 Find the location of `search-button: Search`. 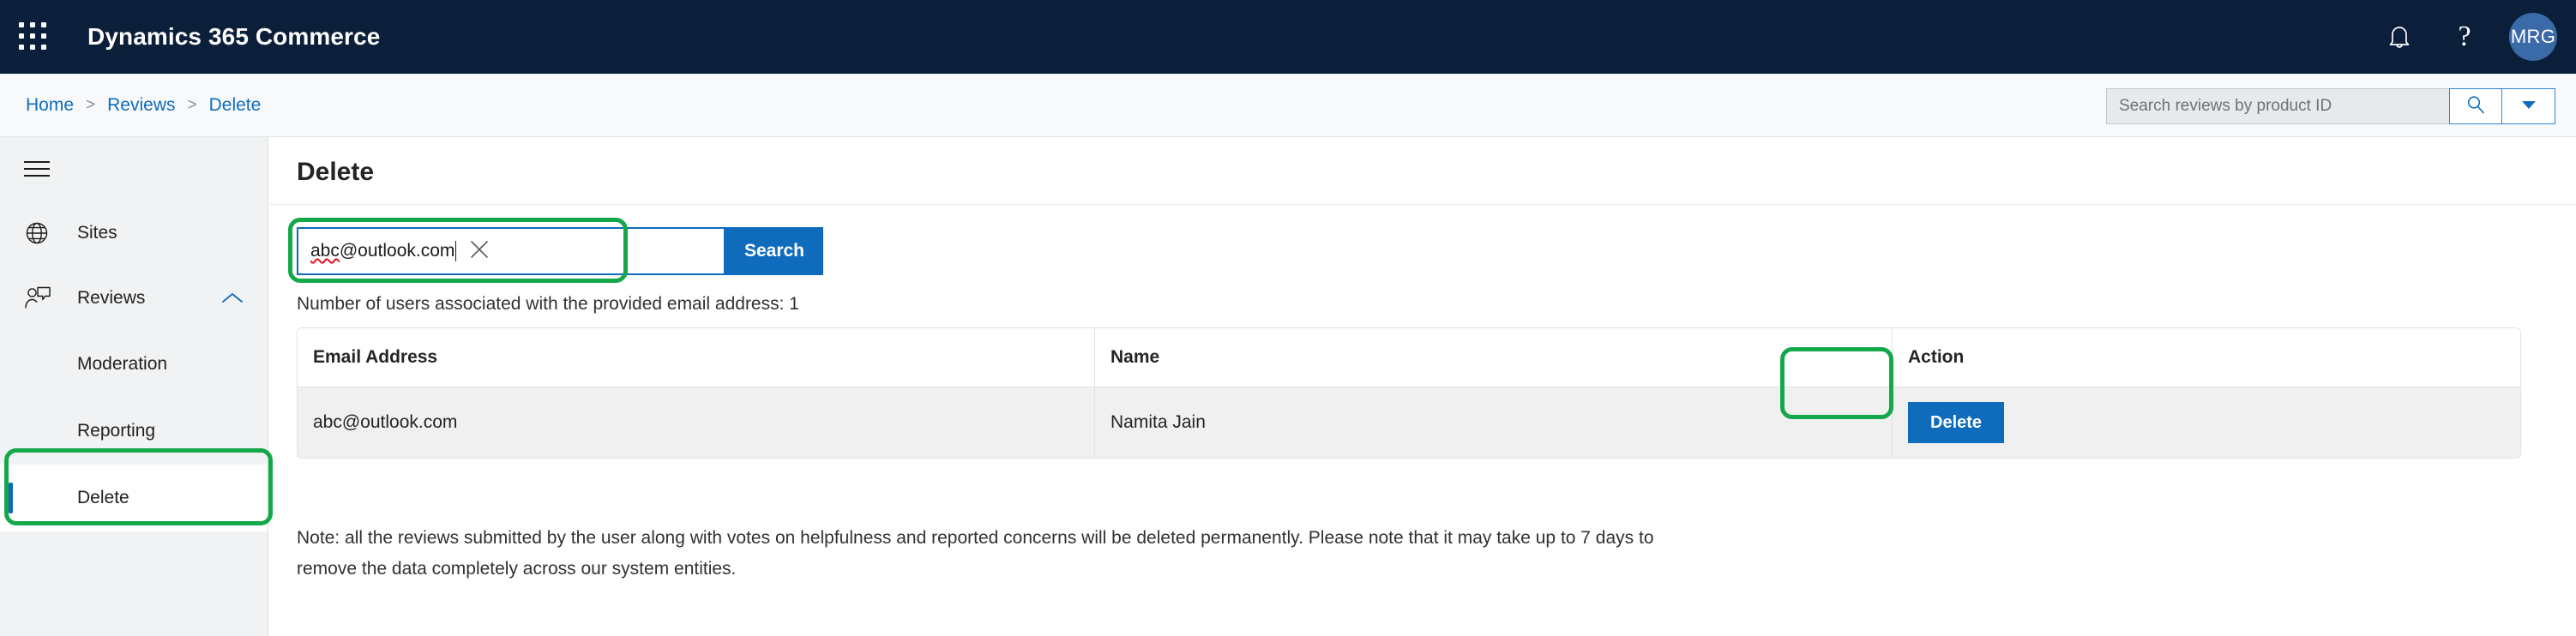

search-button: Search is located at coordinates (774, 251).